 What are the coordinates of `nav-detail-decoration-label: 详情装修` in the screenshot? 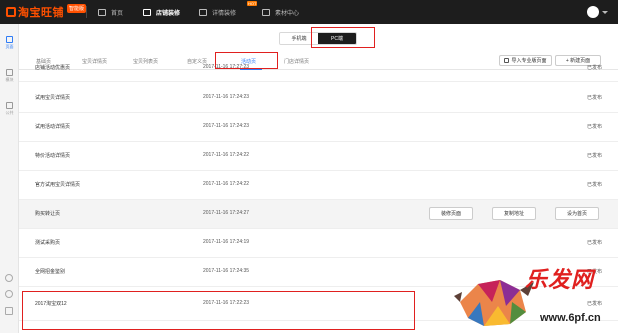 It's located at (224, 13).